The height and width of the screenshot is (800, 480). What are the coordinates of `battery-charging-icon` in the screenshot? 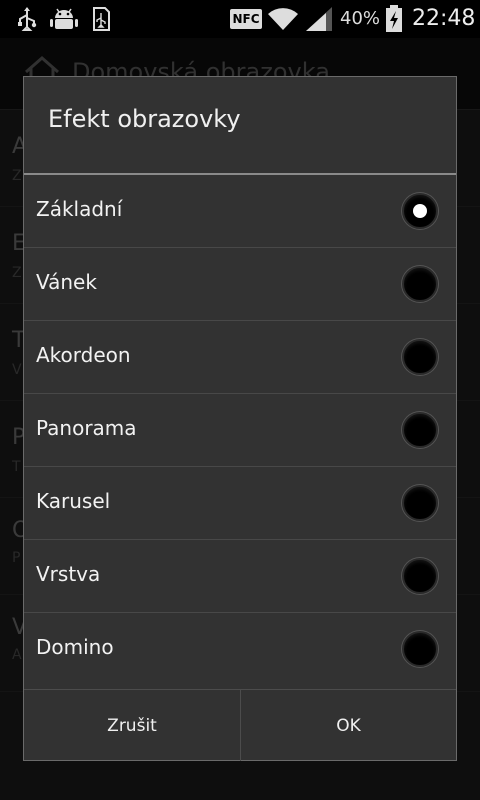 It's located at (394, 18).